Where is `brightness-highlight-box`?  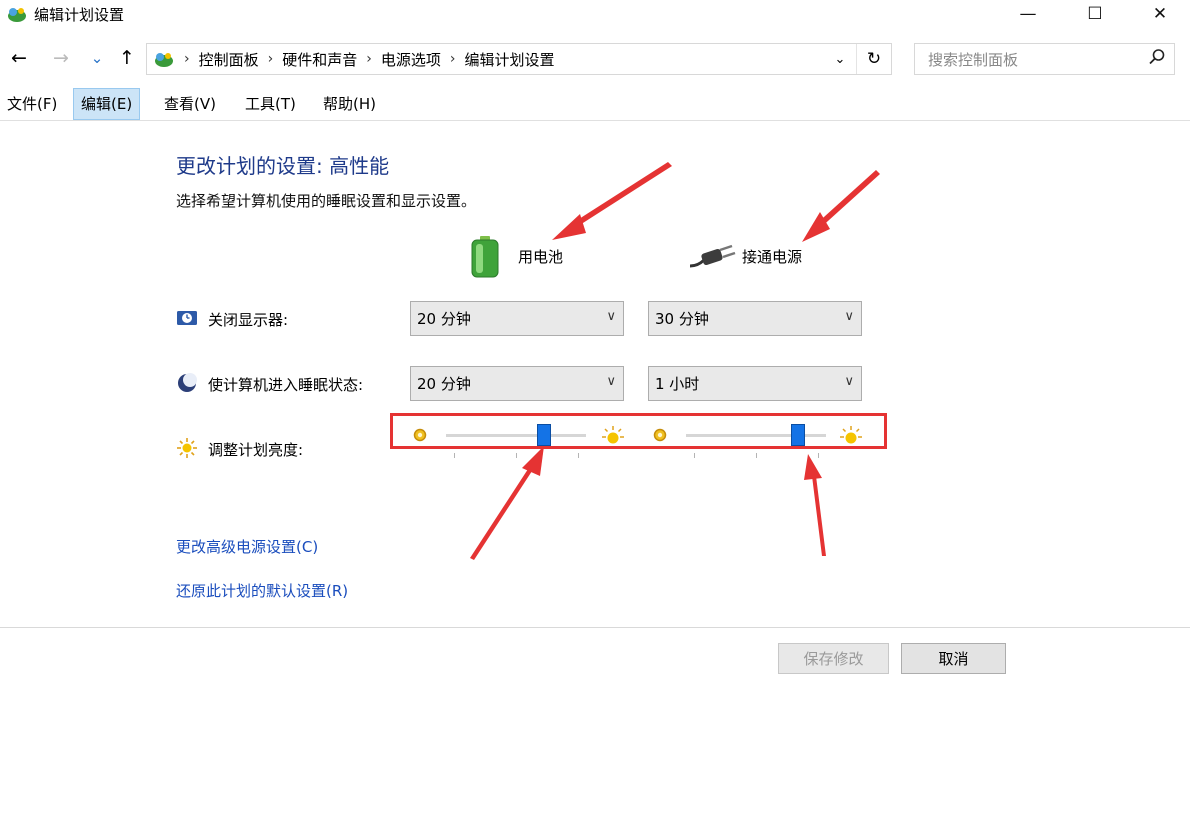 brightness-highlight-box is located at coordinates (638, 431).